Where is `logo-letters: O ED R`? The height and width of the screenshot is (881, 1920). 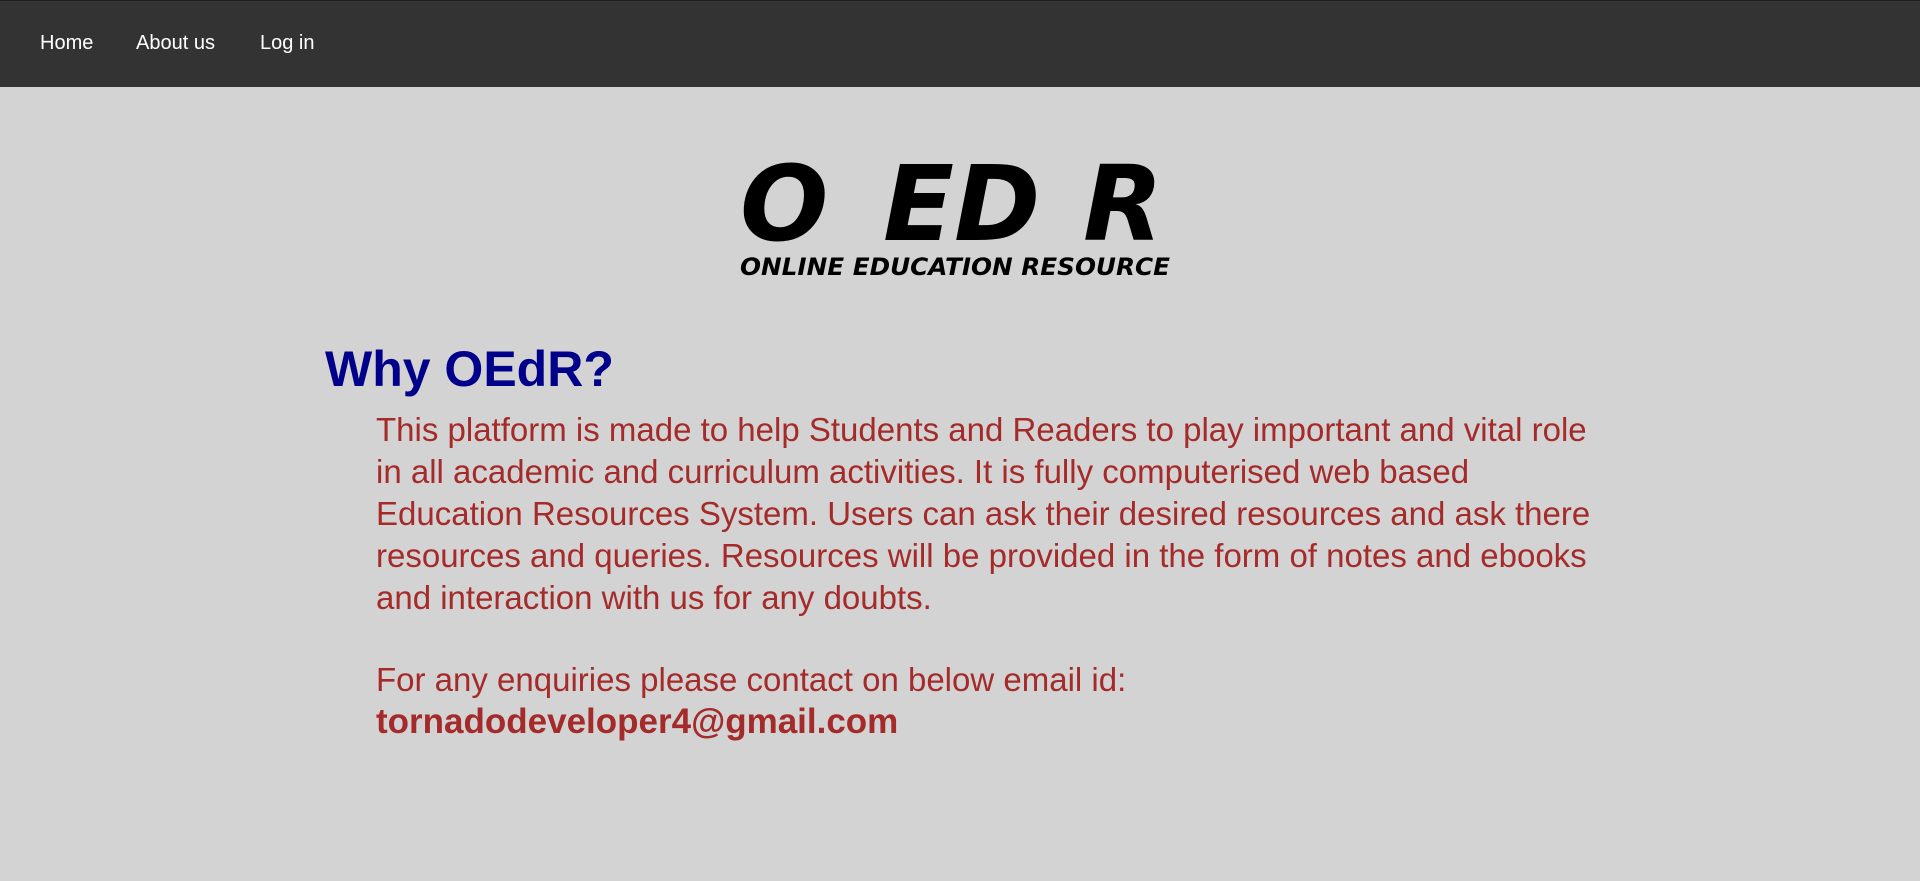
logo-letters: O ED R is located at coordinates (951, 205).